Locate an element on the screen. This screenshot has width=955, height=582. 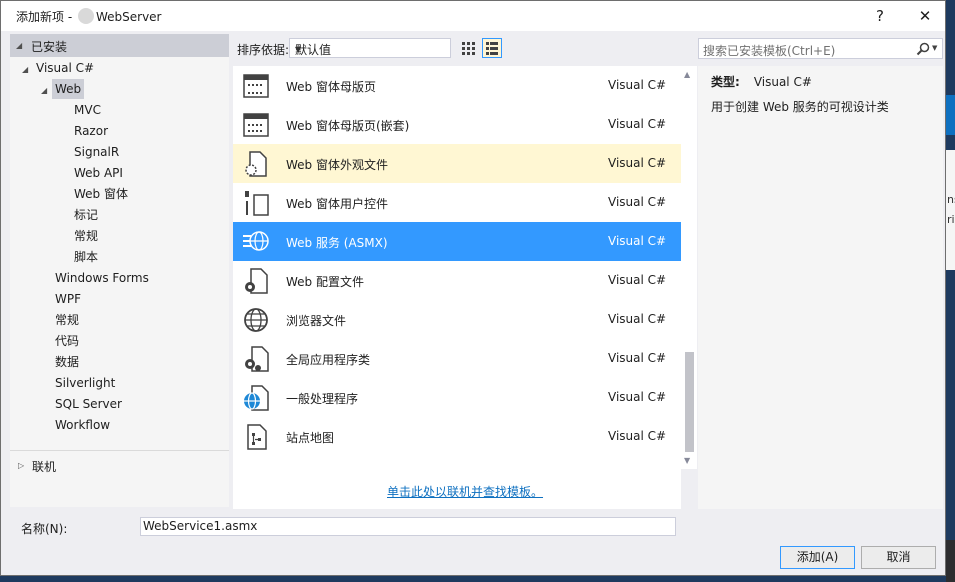
template-row: 站点地图 Visual C# is located at coordinates (457, 436).